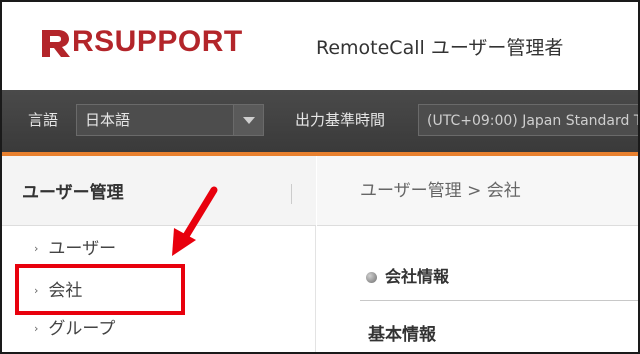 This screenshot has width=640, height=354. What do you see at coordinates (157, 41) in the screenshot?
I see `brand-name: RSUPPORT` at bounding box center [157, 41].